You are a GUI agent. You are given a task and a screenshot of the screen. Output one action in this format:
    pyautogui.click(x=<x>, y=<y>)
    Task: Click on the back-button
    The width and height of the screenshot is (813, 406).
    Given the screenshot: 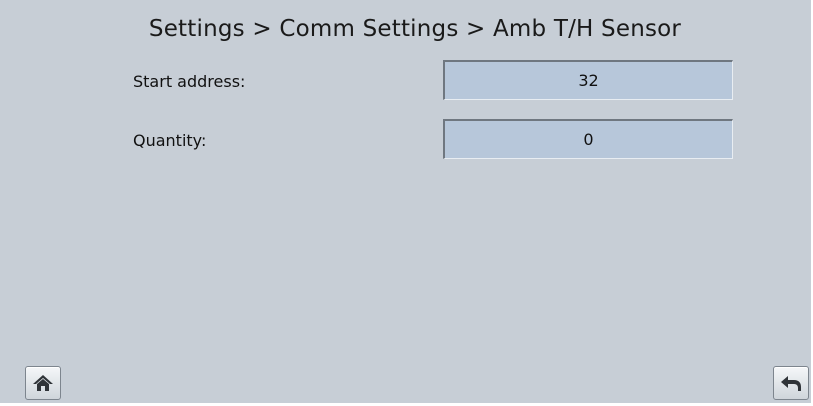 What is the action you would take?
    pyautogui.click(x=791, y=383)
    